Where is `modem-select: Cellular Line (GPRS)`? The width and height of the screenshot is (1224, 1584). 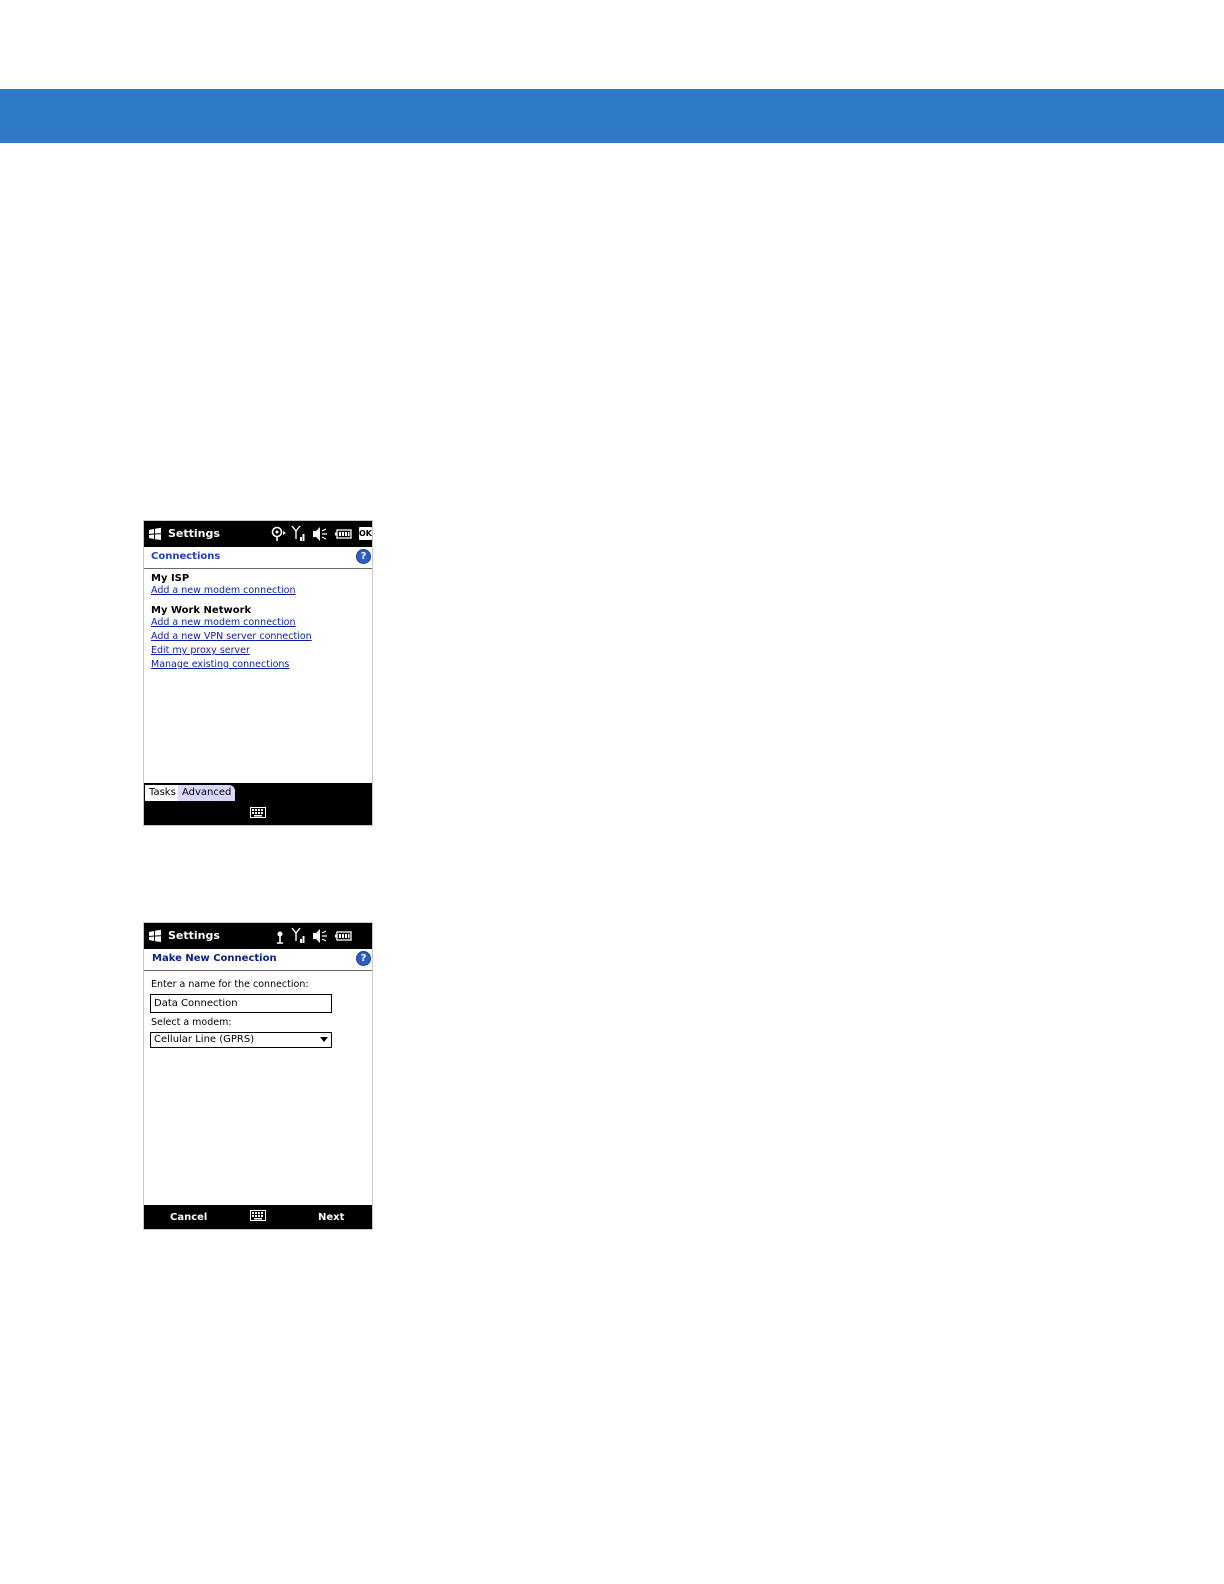 modem-select: Cellular Line (GPRS) is located at coordinates (241, 1040).